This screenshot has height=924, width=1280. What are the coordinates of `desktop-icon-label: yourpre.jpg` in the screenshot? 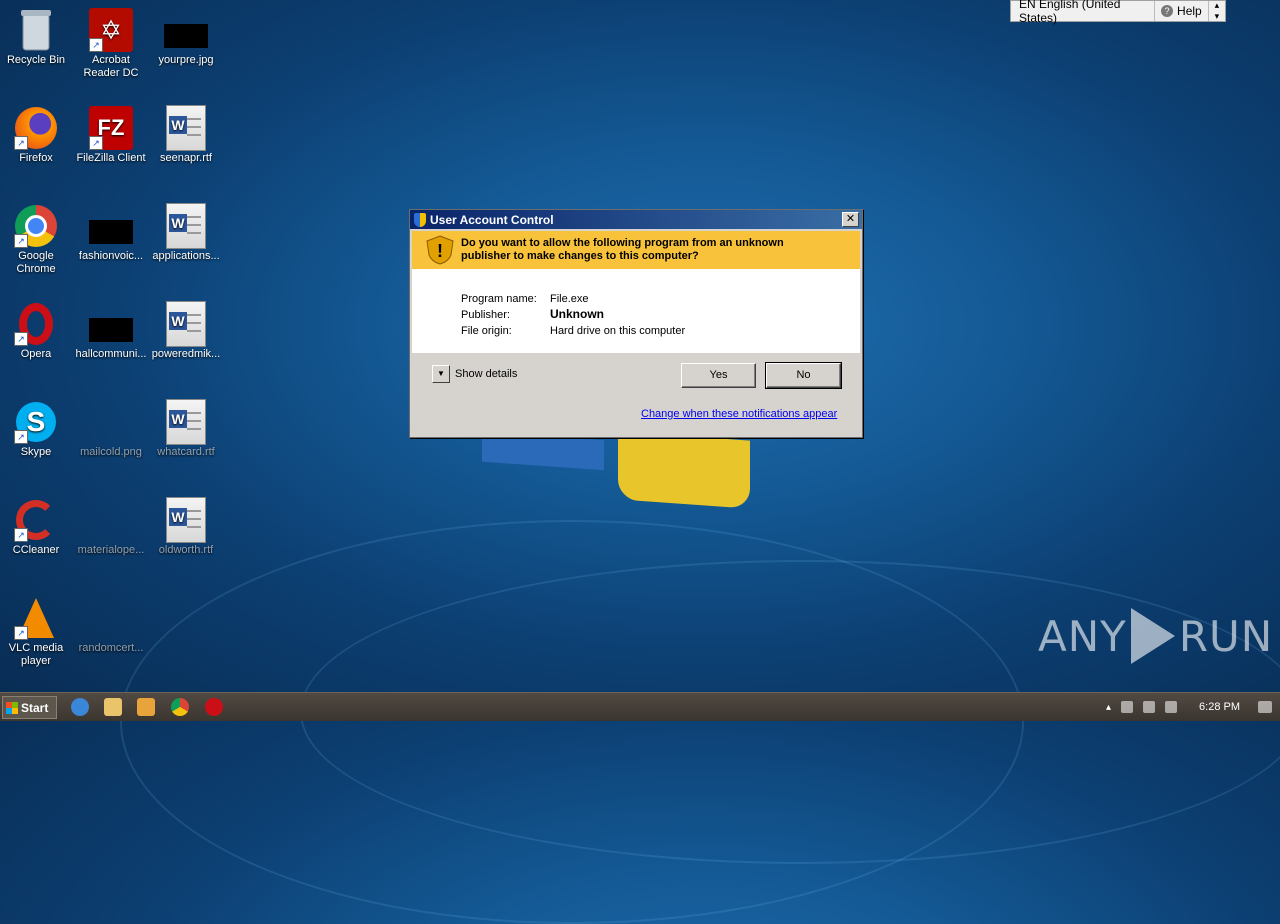 It's located at (186, 60).